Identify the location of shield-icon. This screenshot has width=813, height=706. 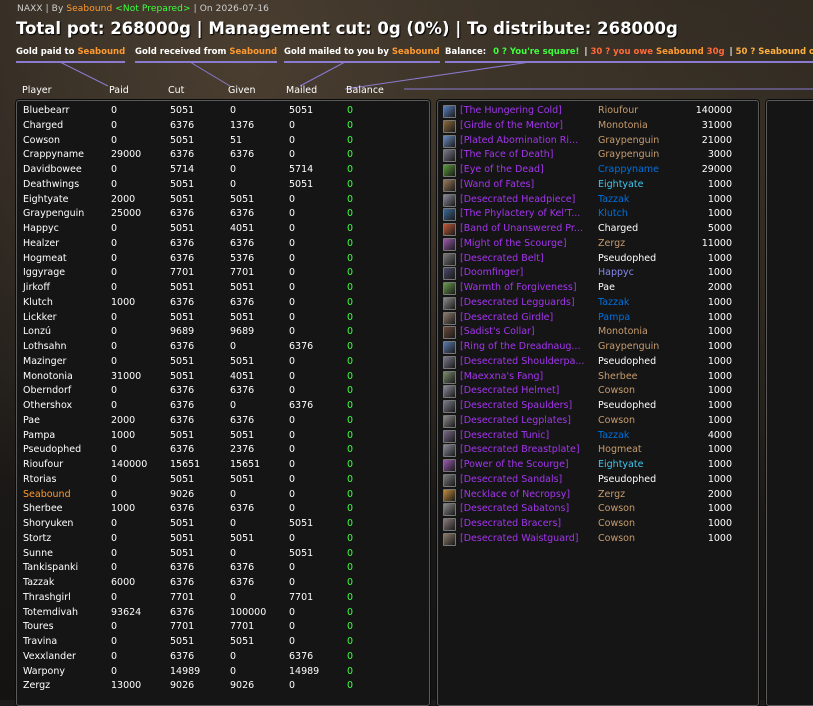
(449, 156).